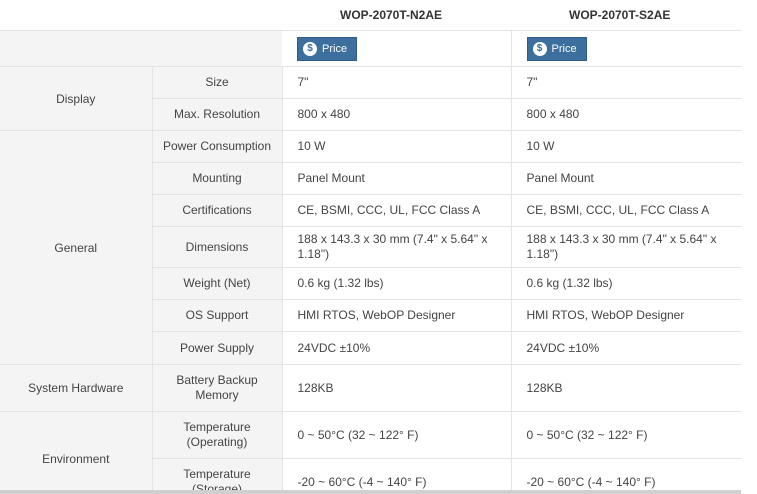  I want to click on value-certifications-2: CE, BSMI, CCC, UL, FCC Class A, so click(626, 210).